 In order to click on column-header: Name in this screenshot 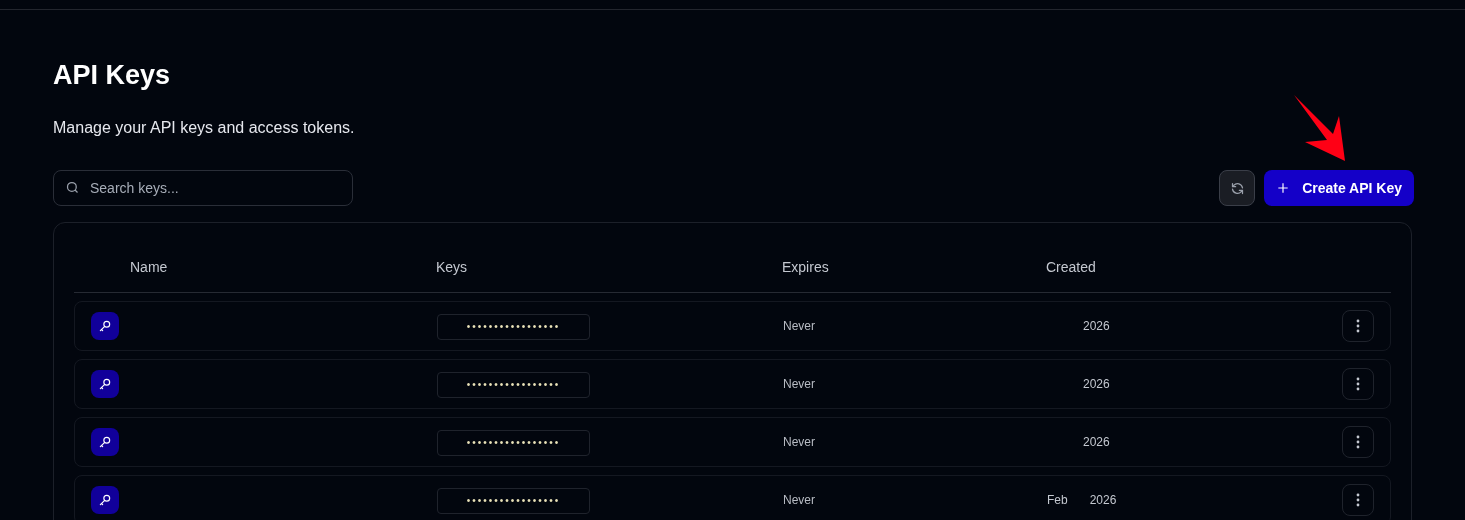, I will do `click(149, 267)`.